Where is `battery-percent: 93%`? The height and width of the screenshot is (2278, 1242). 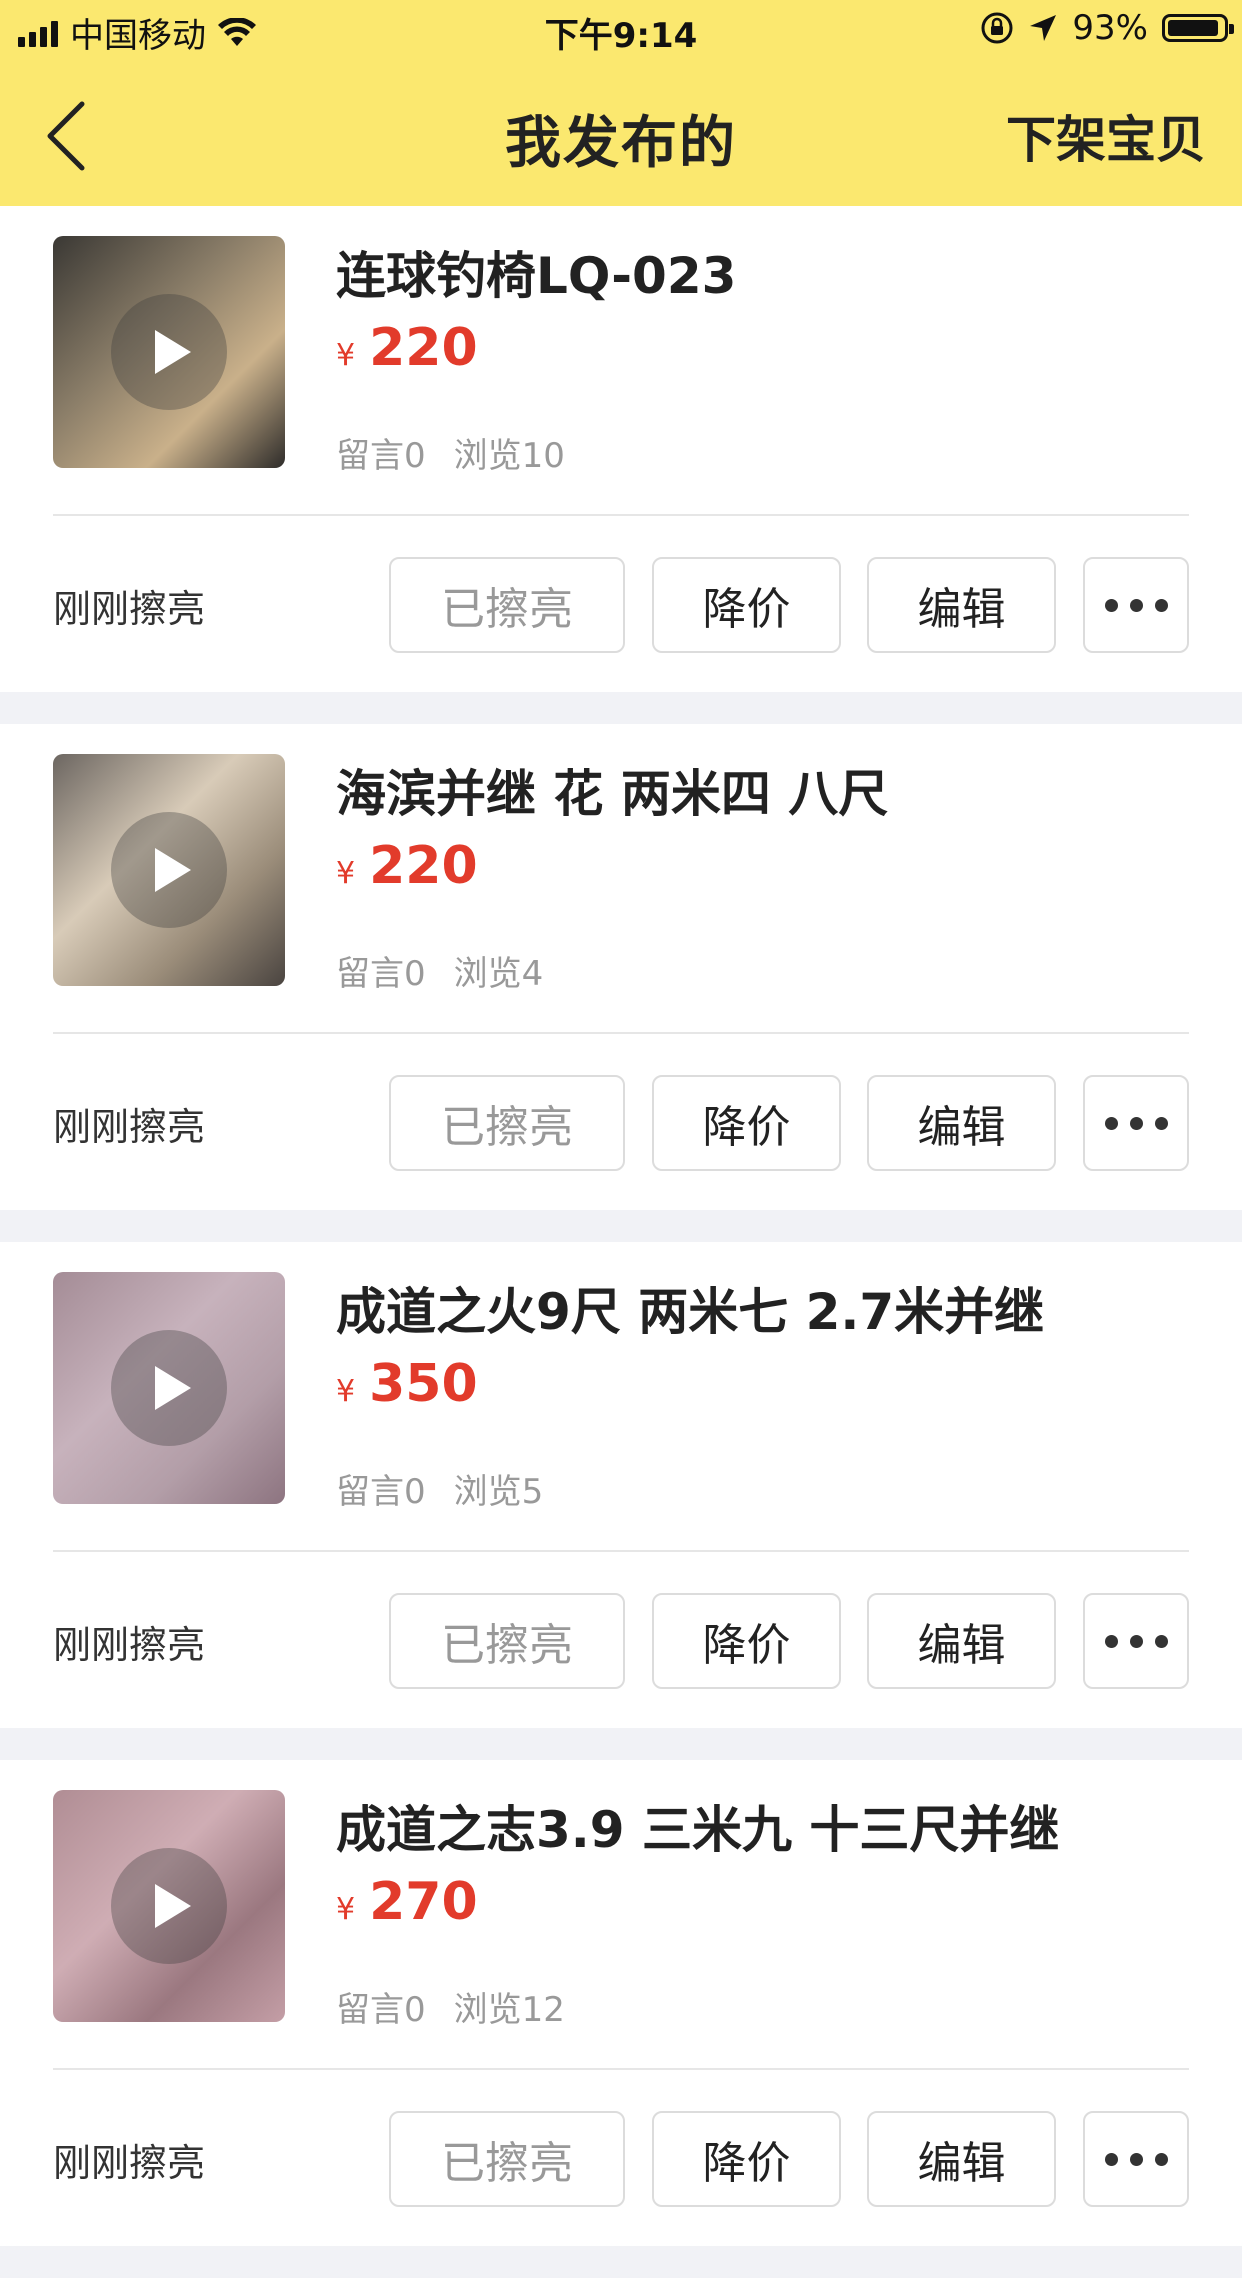 battery-percent: 93% is located at coordinates (1110, 28).